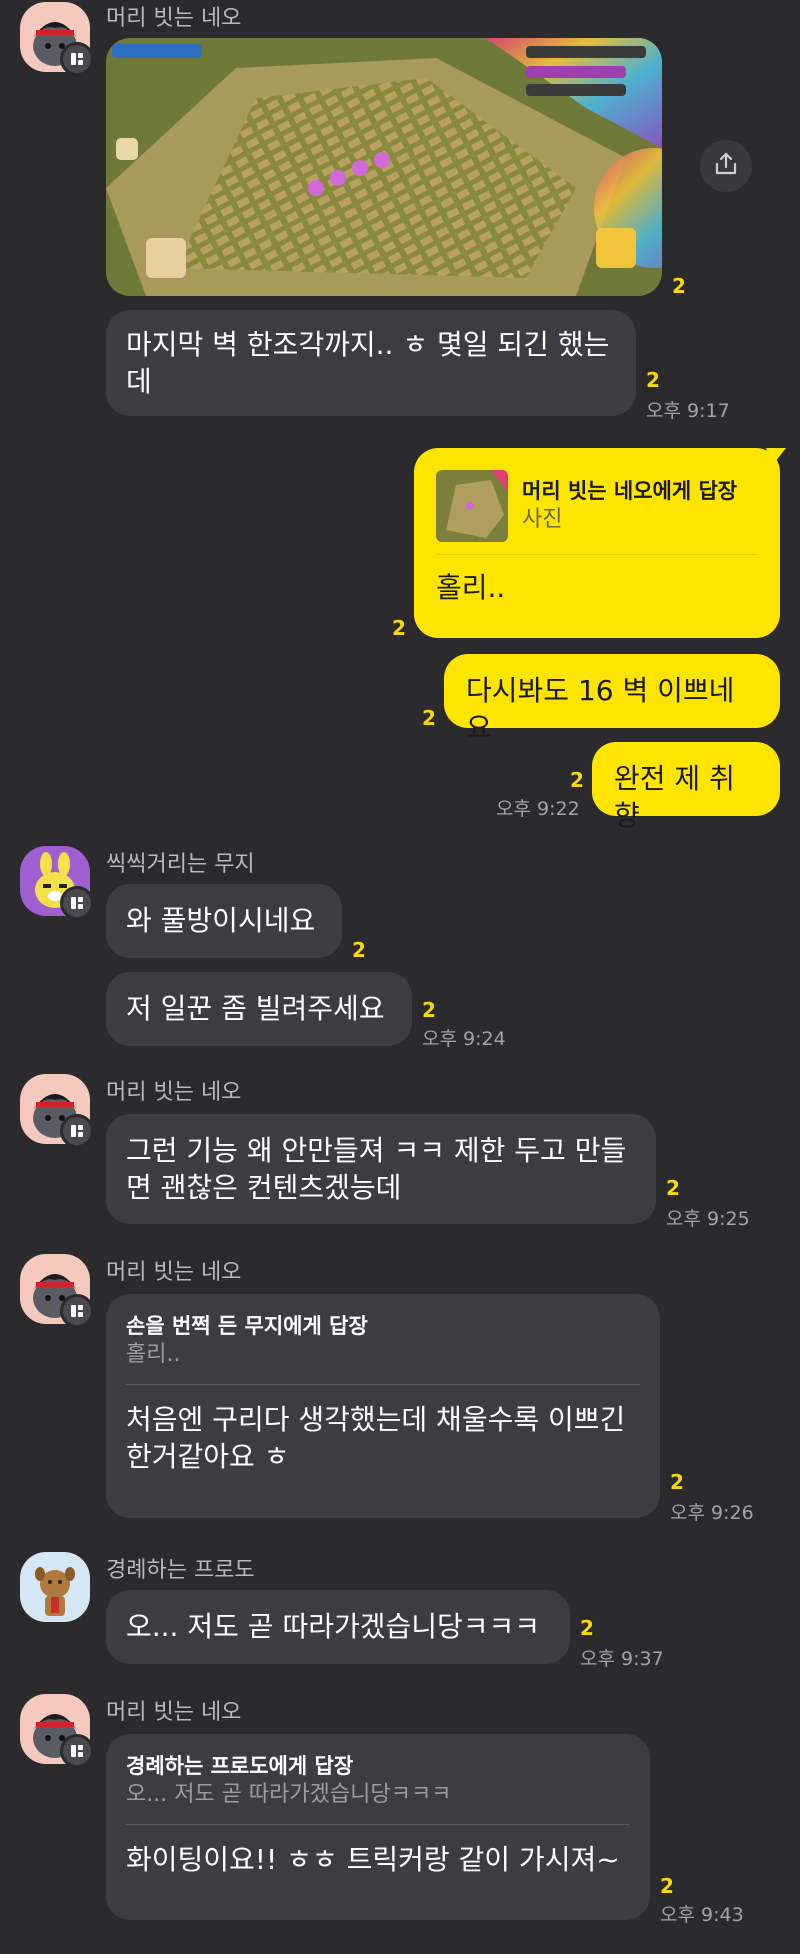 This screenshot has height=1954, width=800. I want to click on message-text: 저 일꾼 좀 빌려주세요, so click(255, 1008).